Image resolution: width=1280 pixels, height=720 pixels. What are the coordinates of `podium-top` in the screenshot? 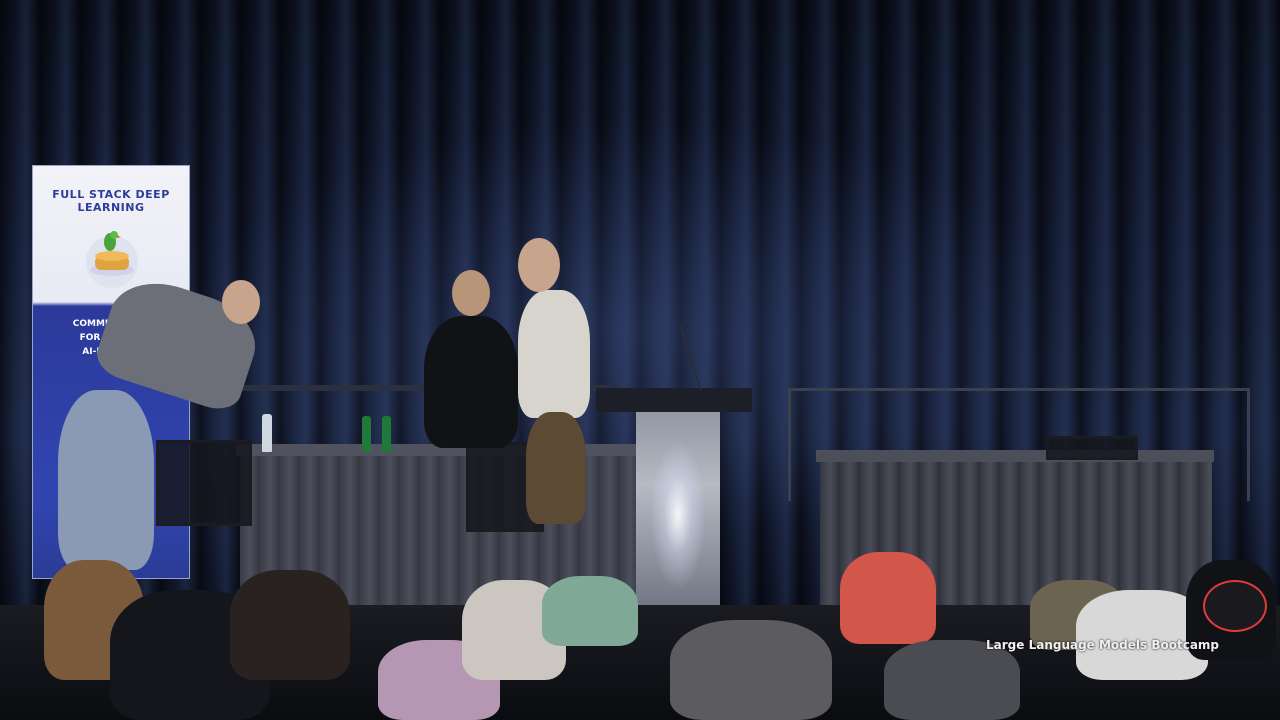 It's located at (674, 400).